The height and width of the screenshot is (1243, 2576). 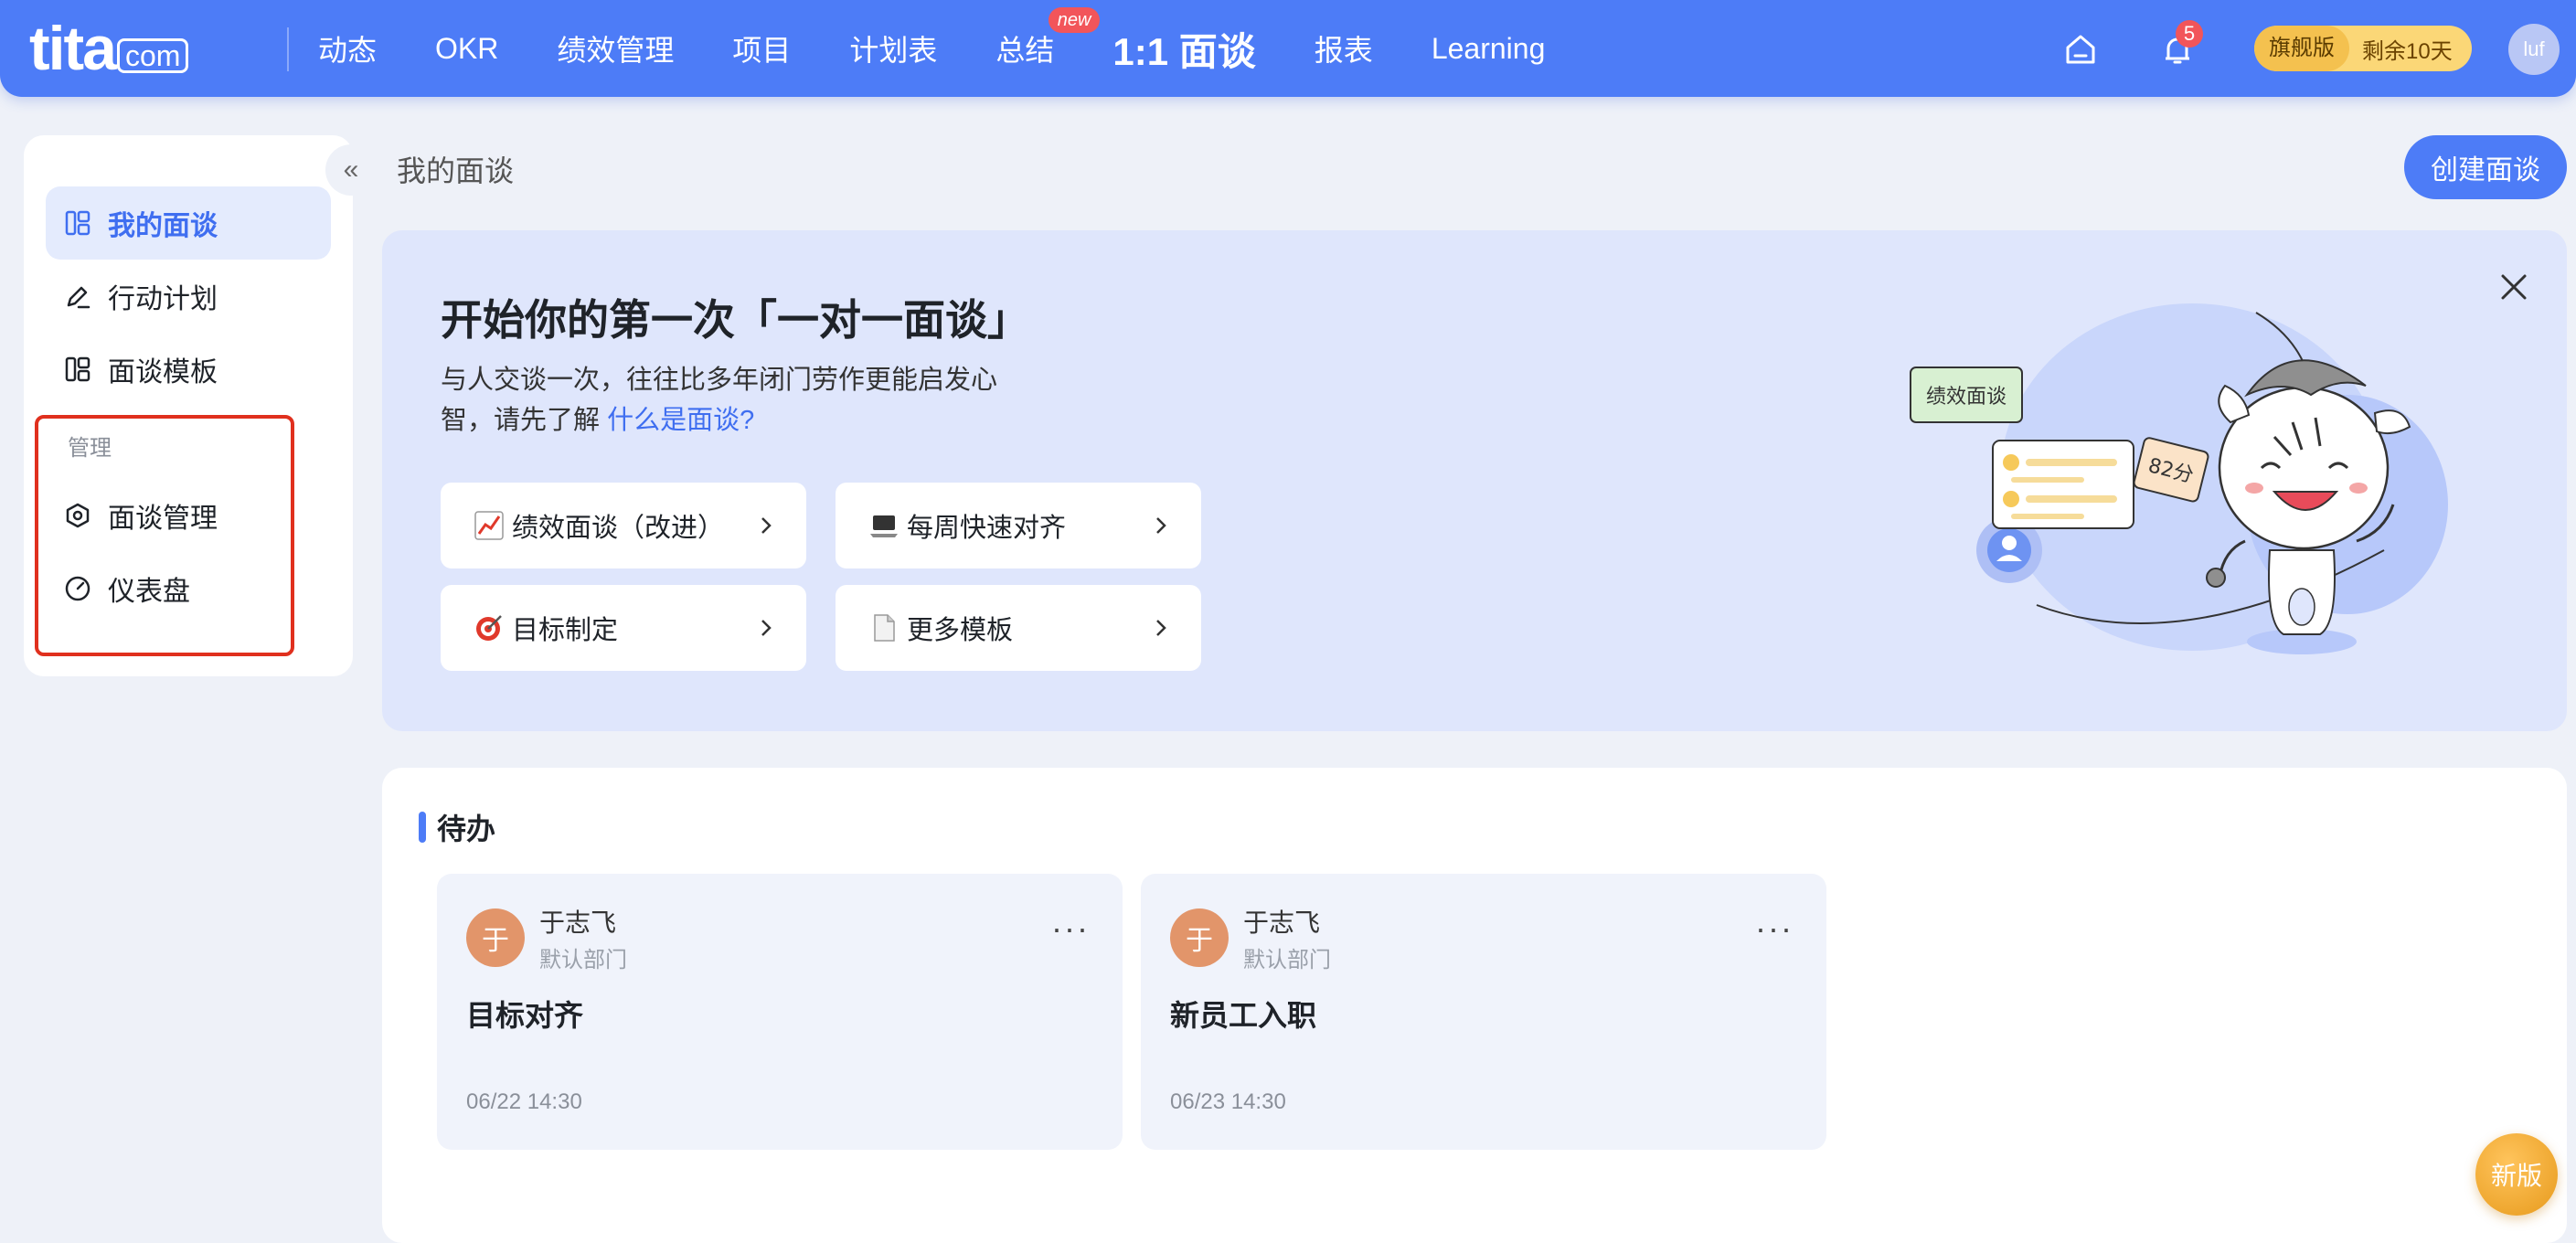 I want to click on sidebar-item-templates: 面谈模板, so click(x=188, y=369).